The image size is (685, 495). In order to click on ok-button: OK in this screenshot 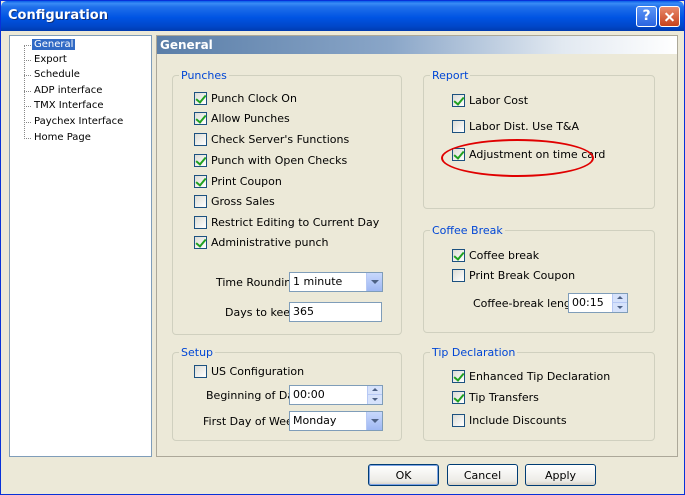, I will do `click(403, 475)`.